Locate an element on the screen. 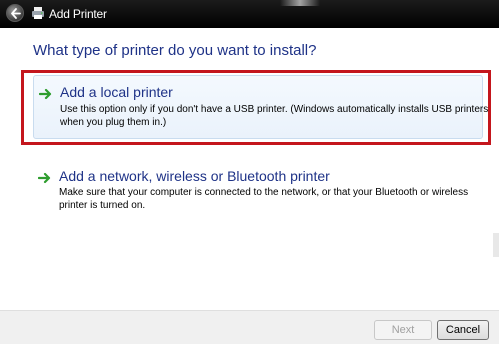 This screenshot has height=344, width=499. cancel-button: Cancel is located at coordinates (463, 330).